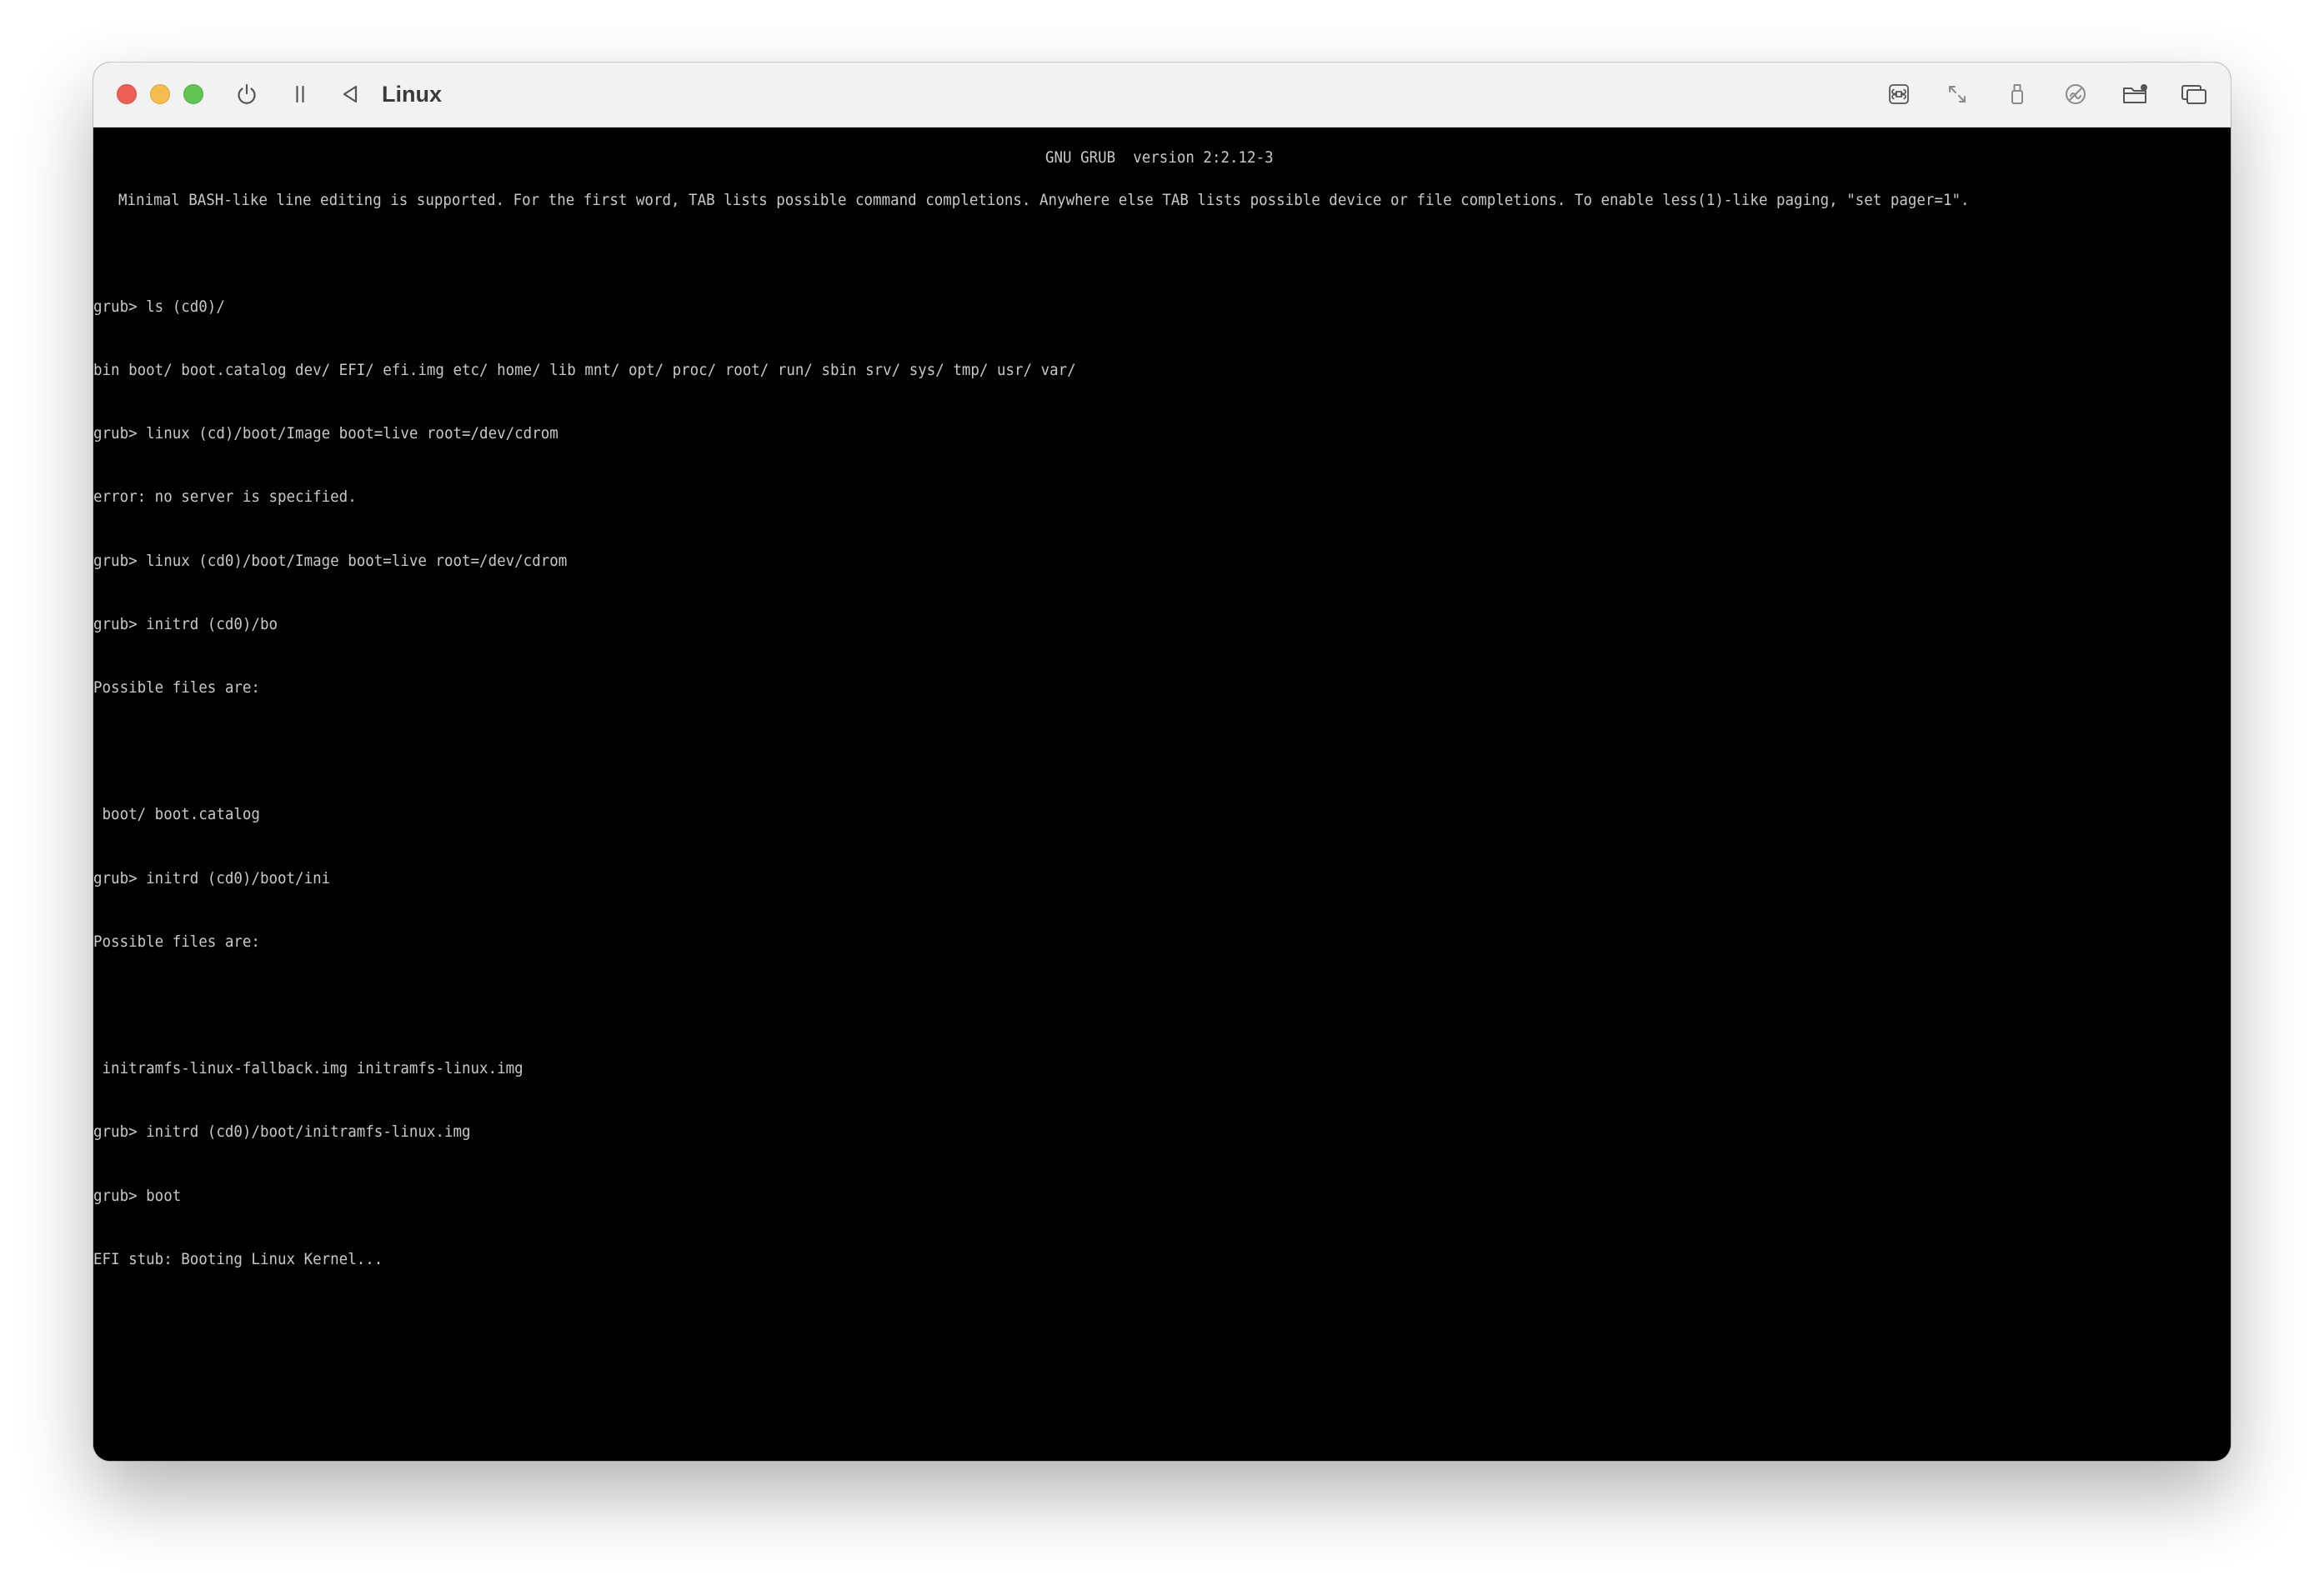  Describe the element at coordinates (2194, 94) in the screenshot. I see `display-windows-icon` at that location.